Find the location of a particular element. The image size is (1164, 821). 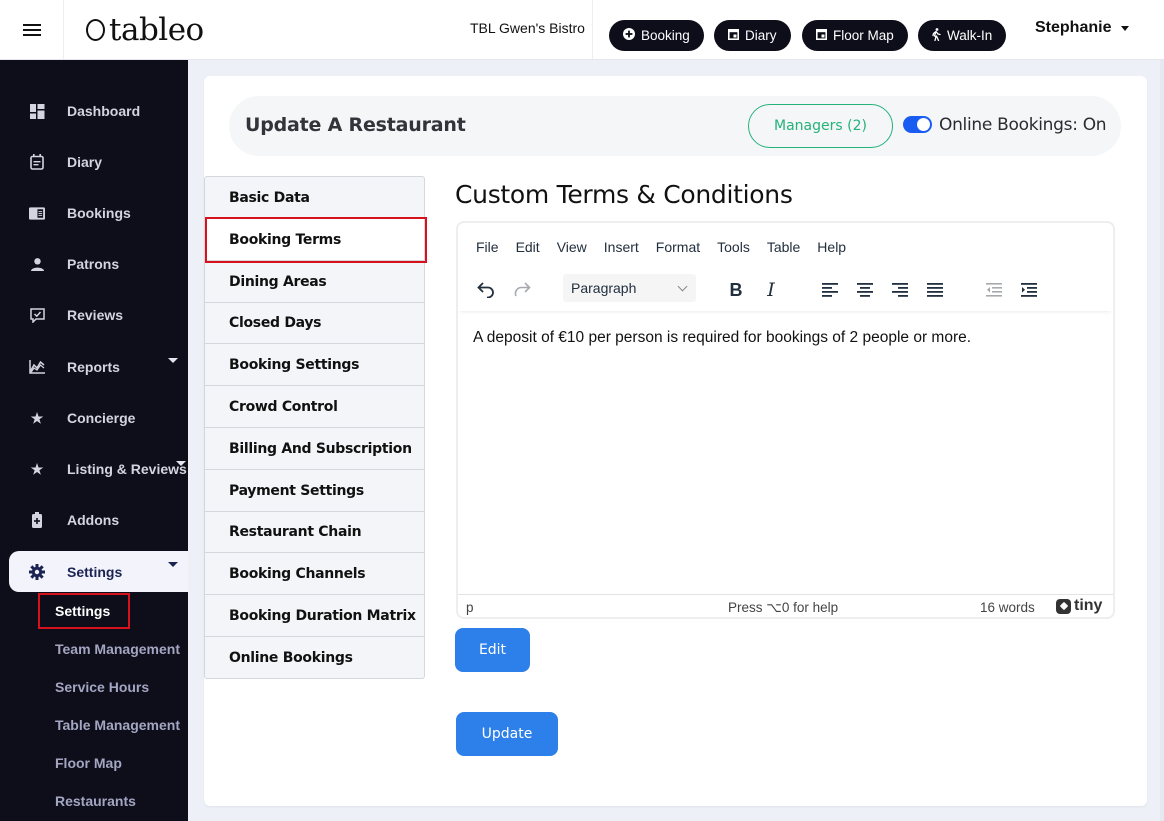

align-left-button is located at coordinates (830, 290).